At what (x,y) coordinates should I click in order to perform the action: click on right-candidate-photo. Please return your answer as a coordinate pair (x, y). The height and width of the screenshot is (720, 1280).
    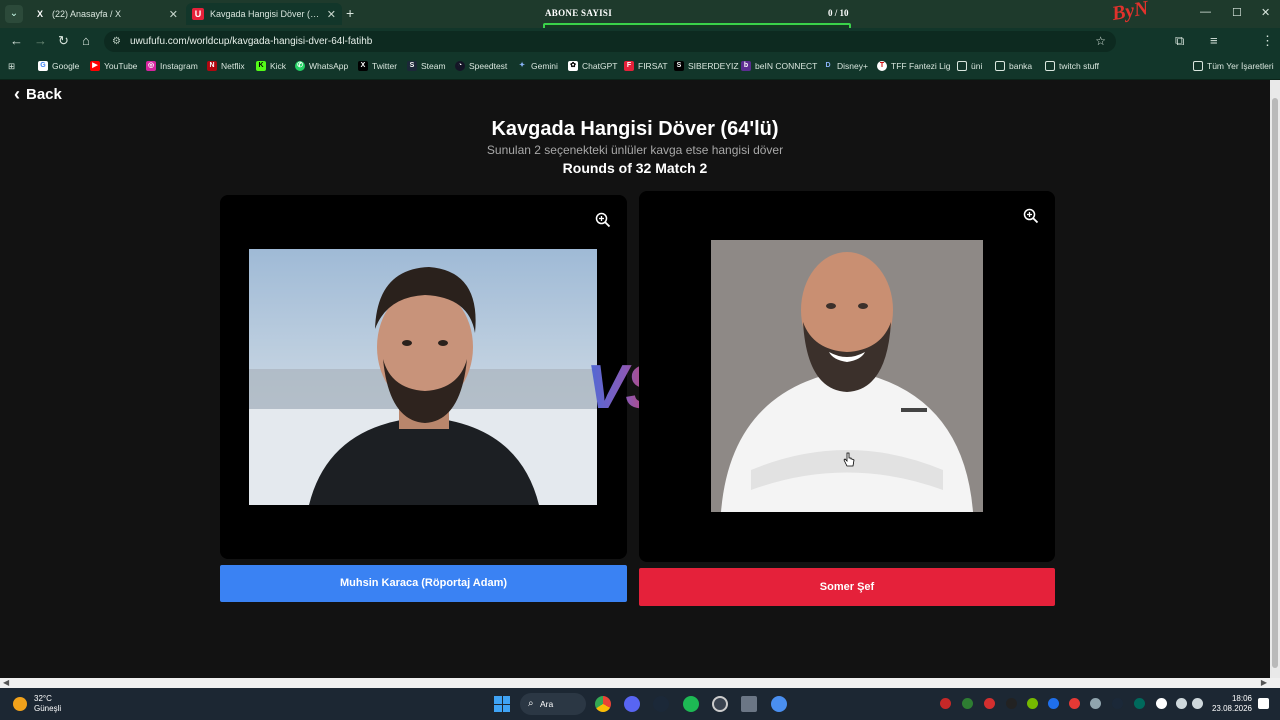
    Looking at the image, I should click on (847, 376).